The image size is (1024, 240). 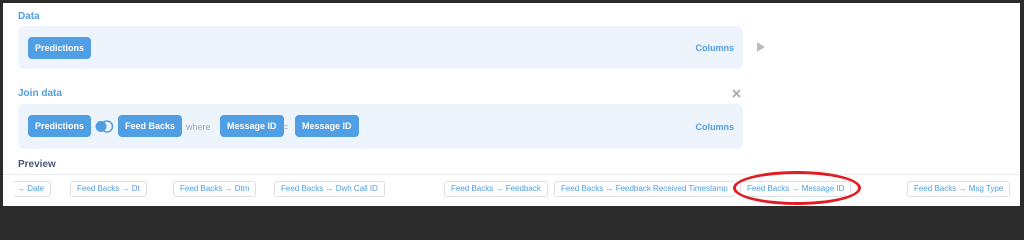 What do you see at coordinates (29, 16) in the screenshot?
I see `data-section-title: Data` at bounding box center [29, 16].